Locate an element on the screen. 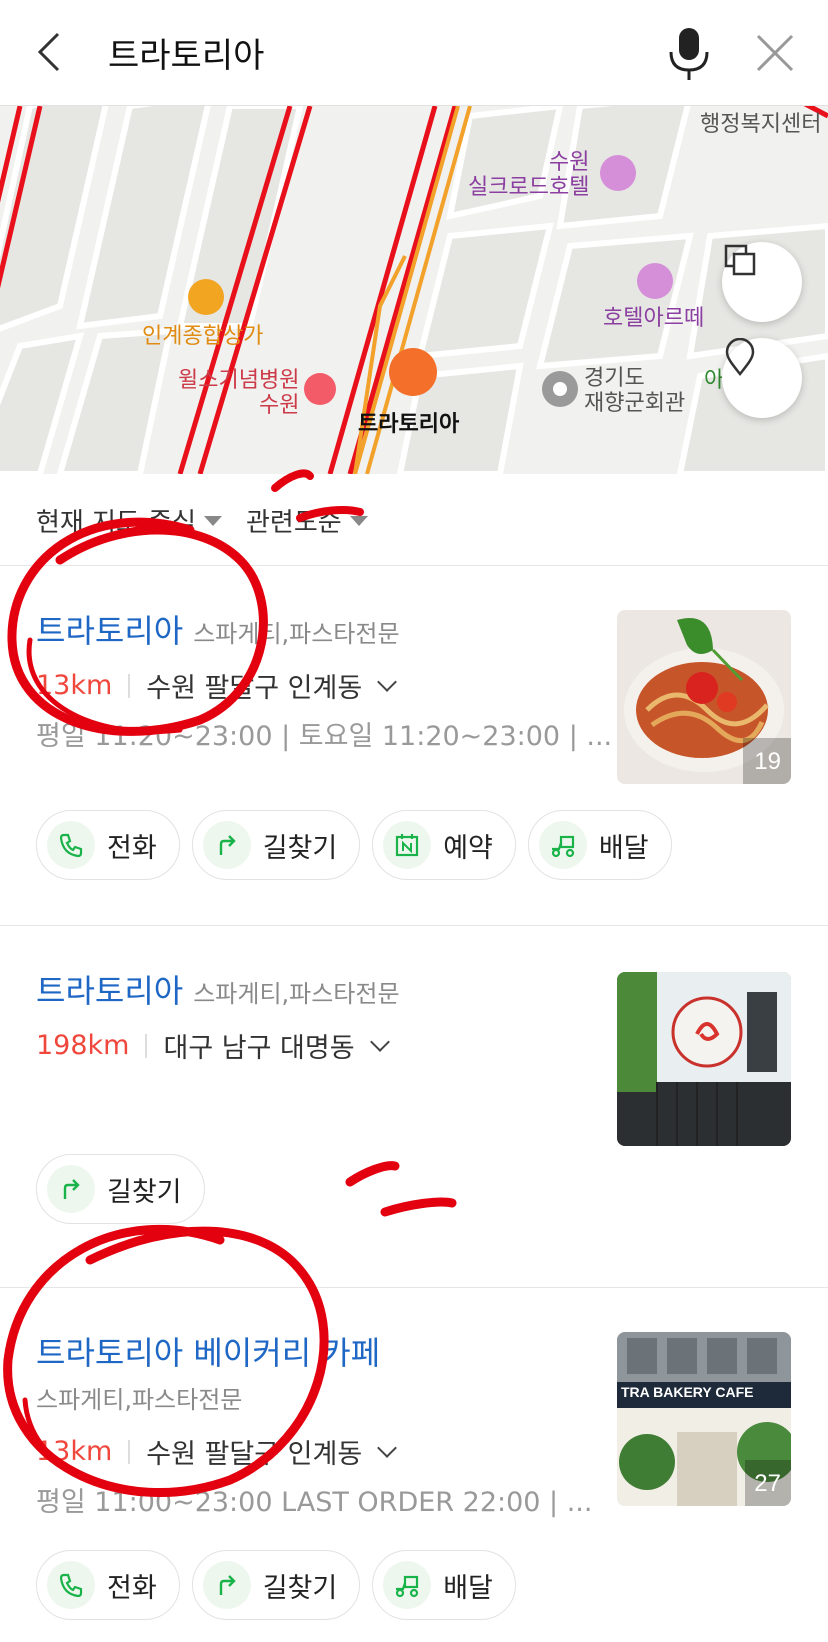  result-thumbnail: TRA BAKERY CAFE 27 is located at coordinates (704, 1419).